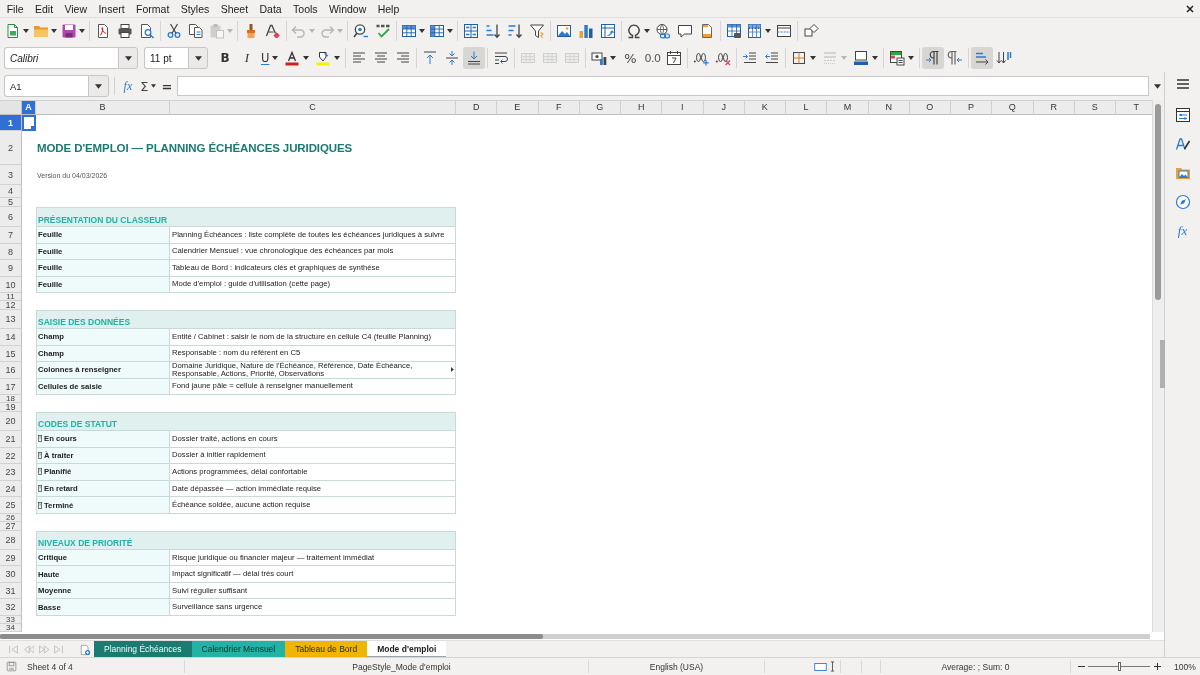 Image resolution: width=1200 pixels, height=675 pixels. I want to click on spellcheck-icon, so click(383, 31).